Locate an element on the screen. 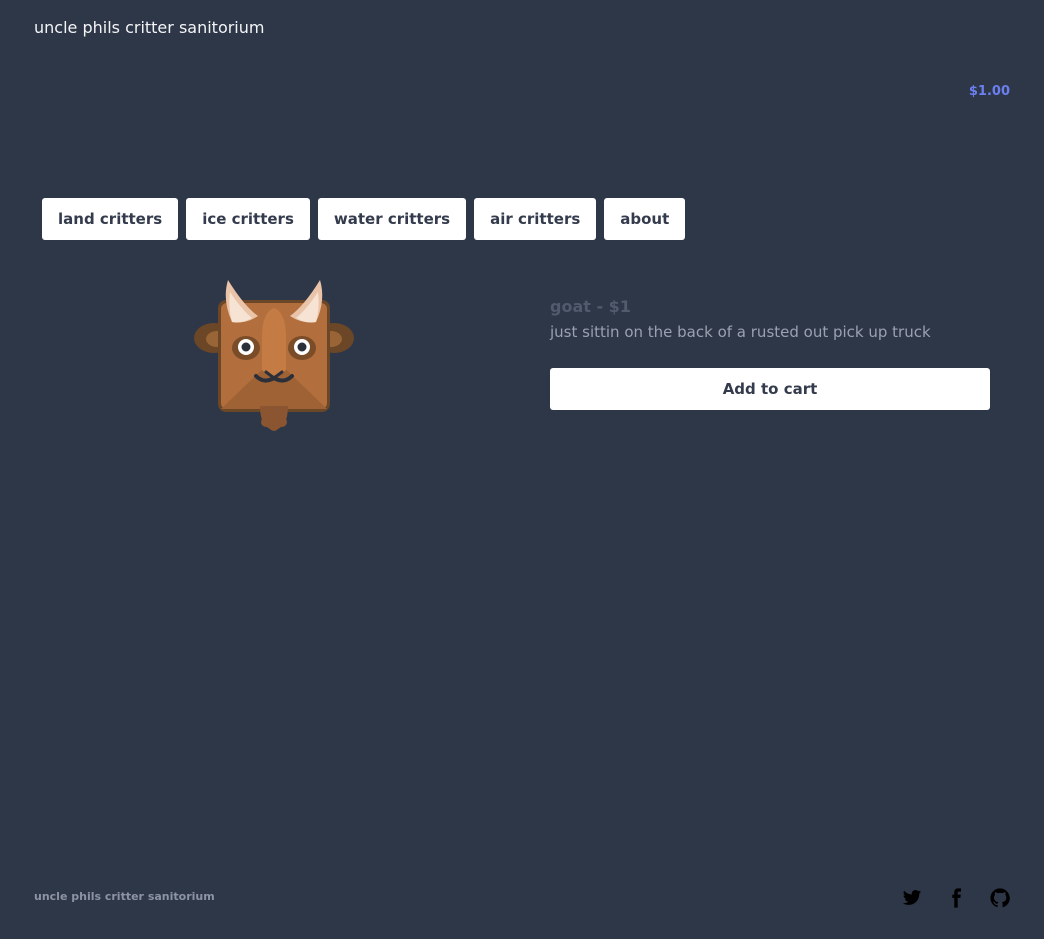 This screenshot has height=939, width=1044. site-title: uncle phils critter sanitorium is located at coordinates (149, 28).